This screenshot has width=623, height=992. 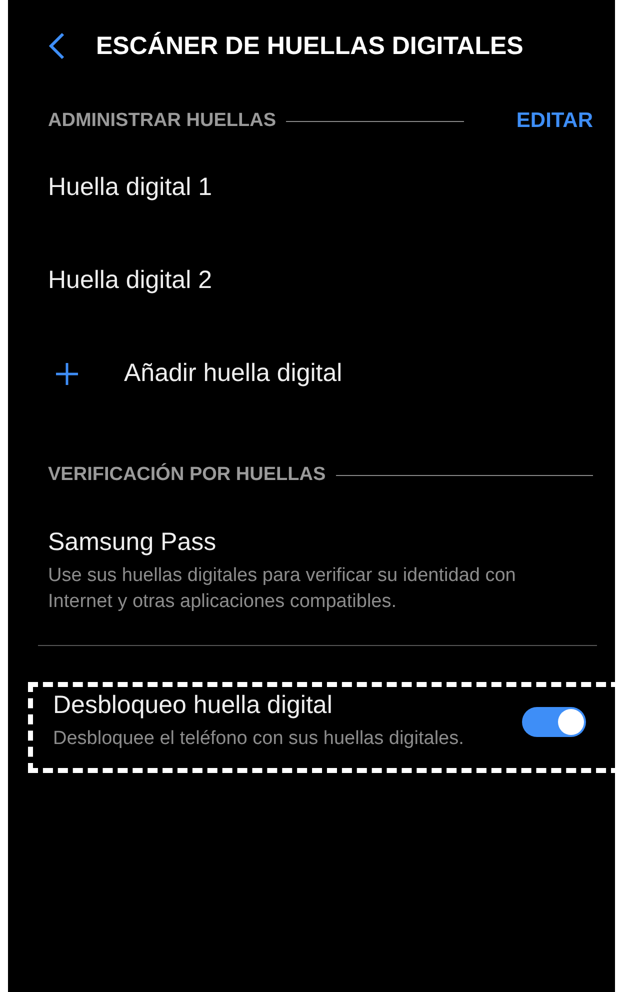 What do you see at coordinates (259, 739) in the screenshot?
I see `setting-description: Desbloquee el teléfono con sus huellas digitales.` at bounding box center [259, 739].